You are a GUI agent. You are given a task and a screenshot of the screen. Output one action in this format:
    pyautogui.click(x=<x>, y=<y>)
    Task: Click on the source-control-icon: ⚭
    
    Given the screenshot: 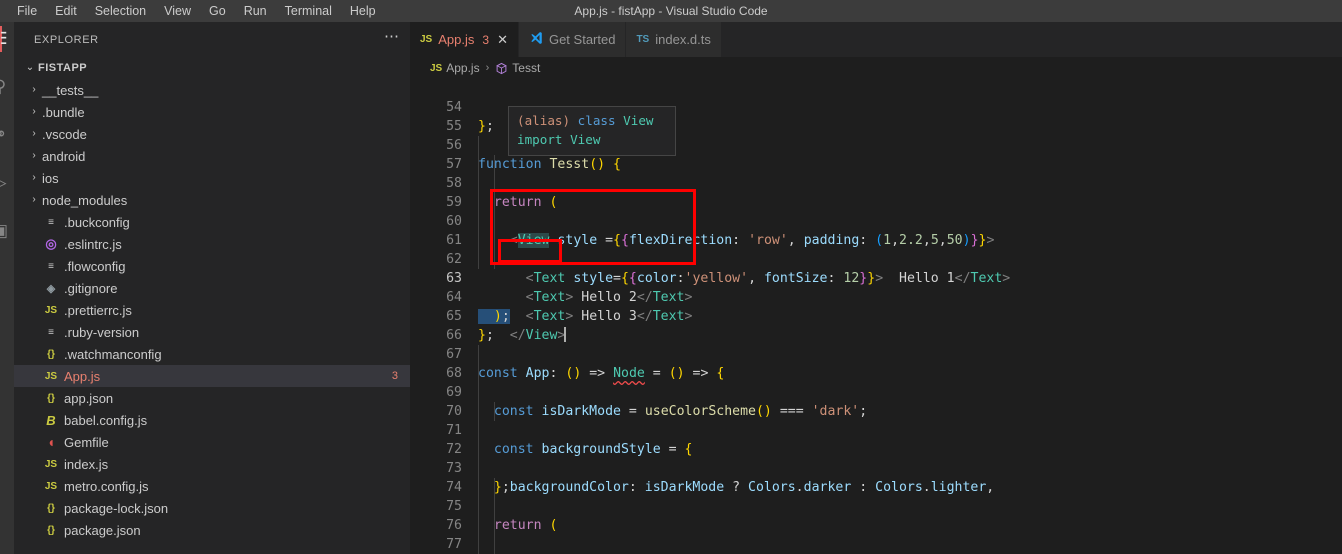 What is the action you would take?
    pyautogui.click(x=6, y=135)
    